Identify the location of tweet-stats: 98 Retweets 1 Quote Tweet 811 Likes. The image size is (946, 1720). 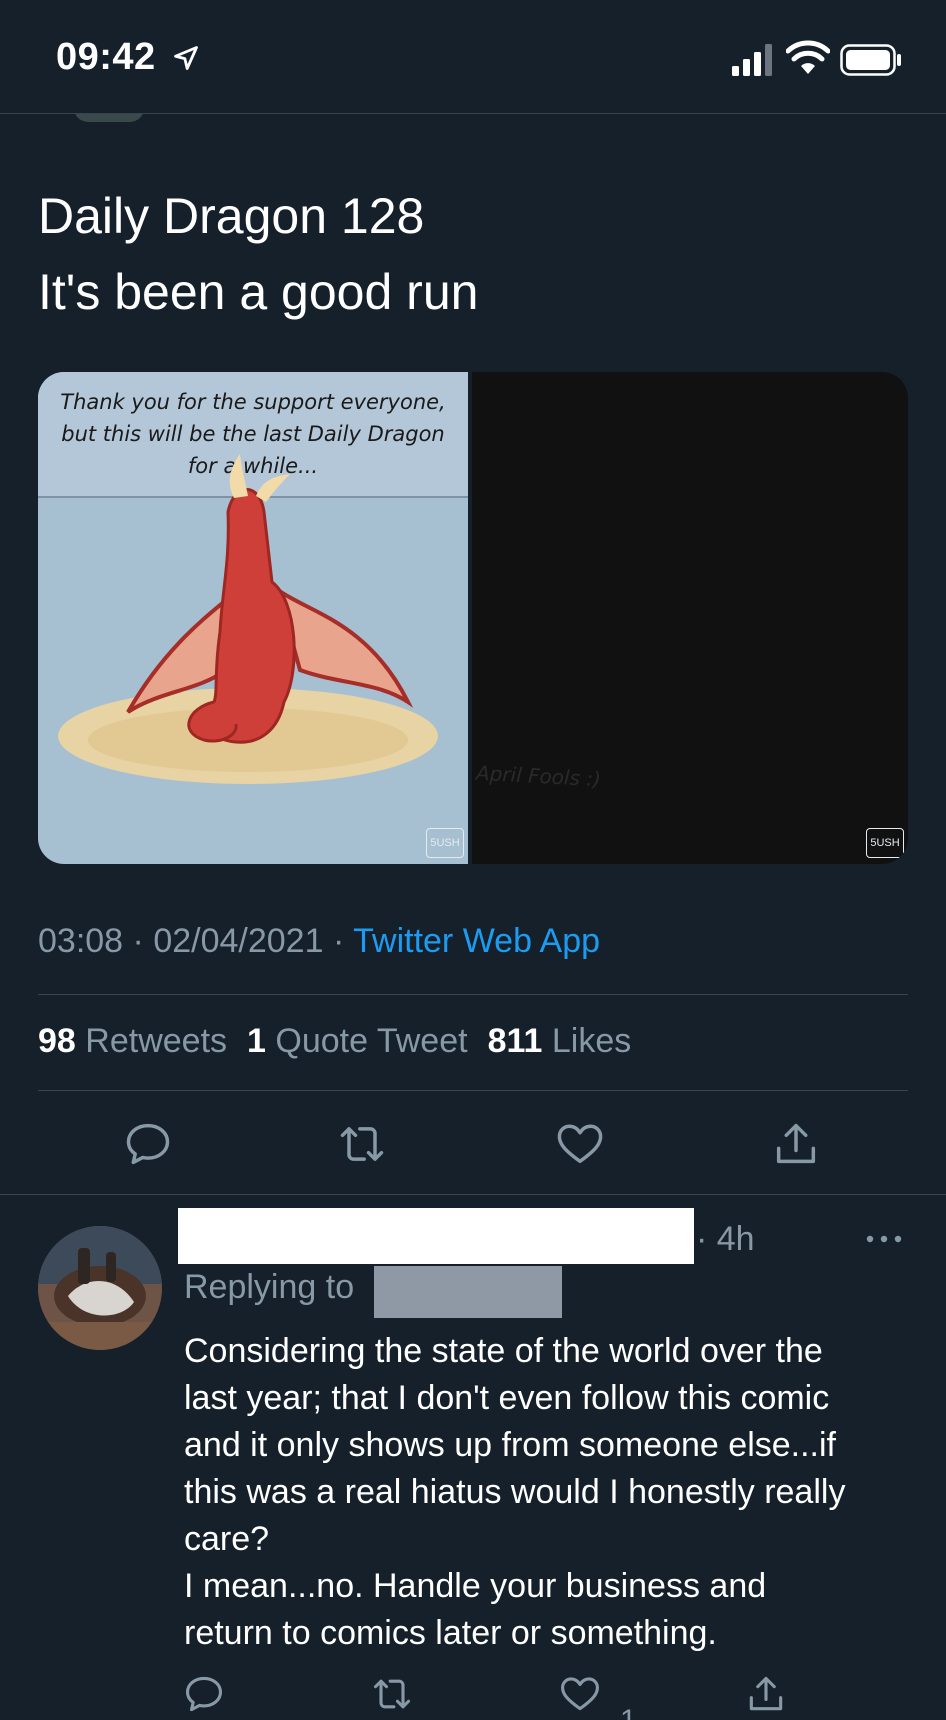
(334, 1041).